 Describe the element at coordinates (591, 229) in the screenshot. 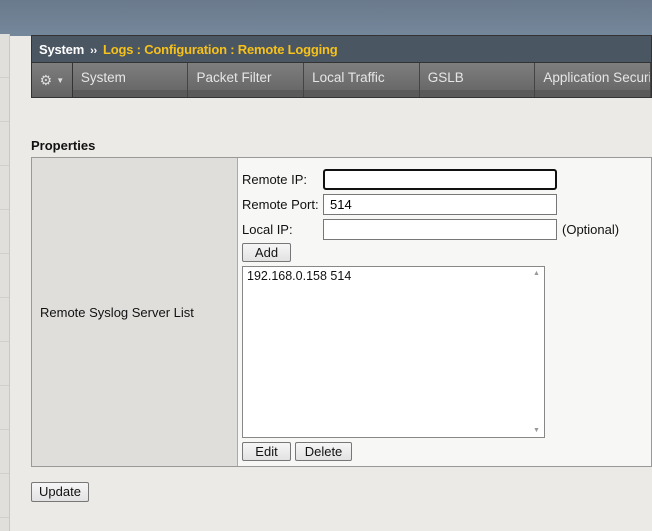

I see `local-ip-hint: (Optional)` at that location.